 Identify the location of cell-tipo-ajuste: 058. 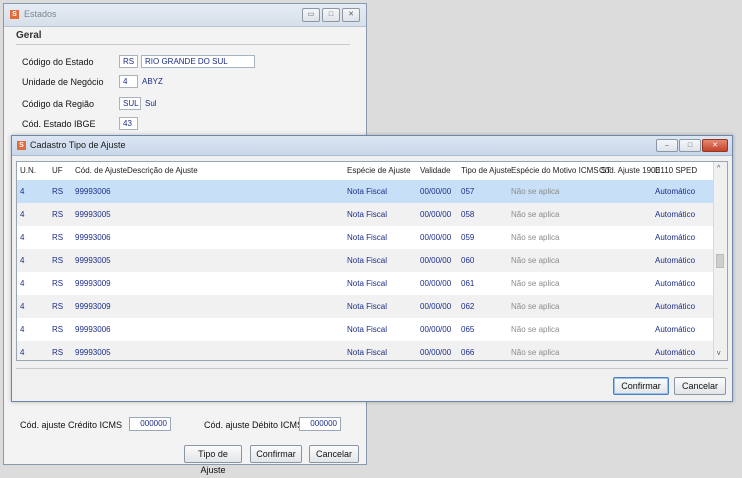
(468, 214).